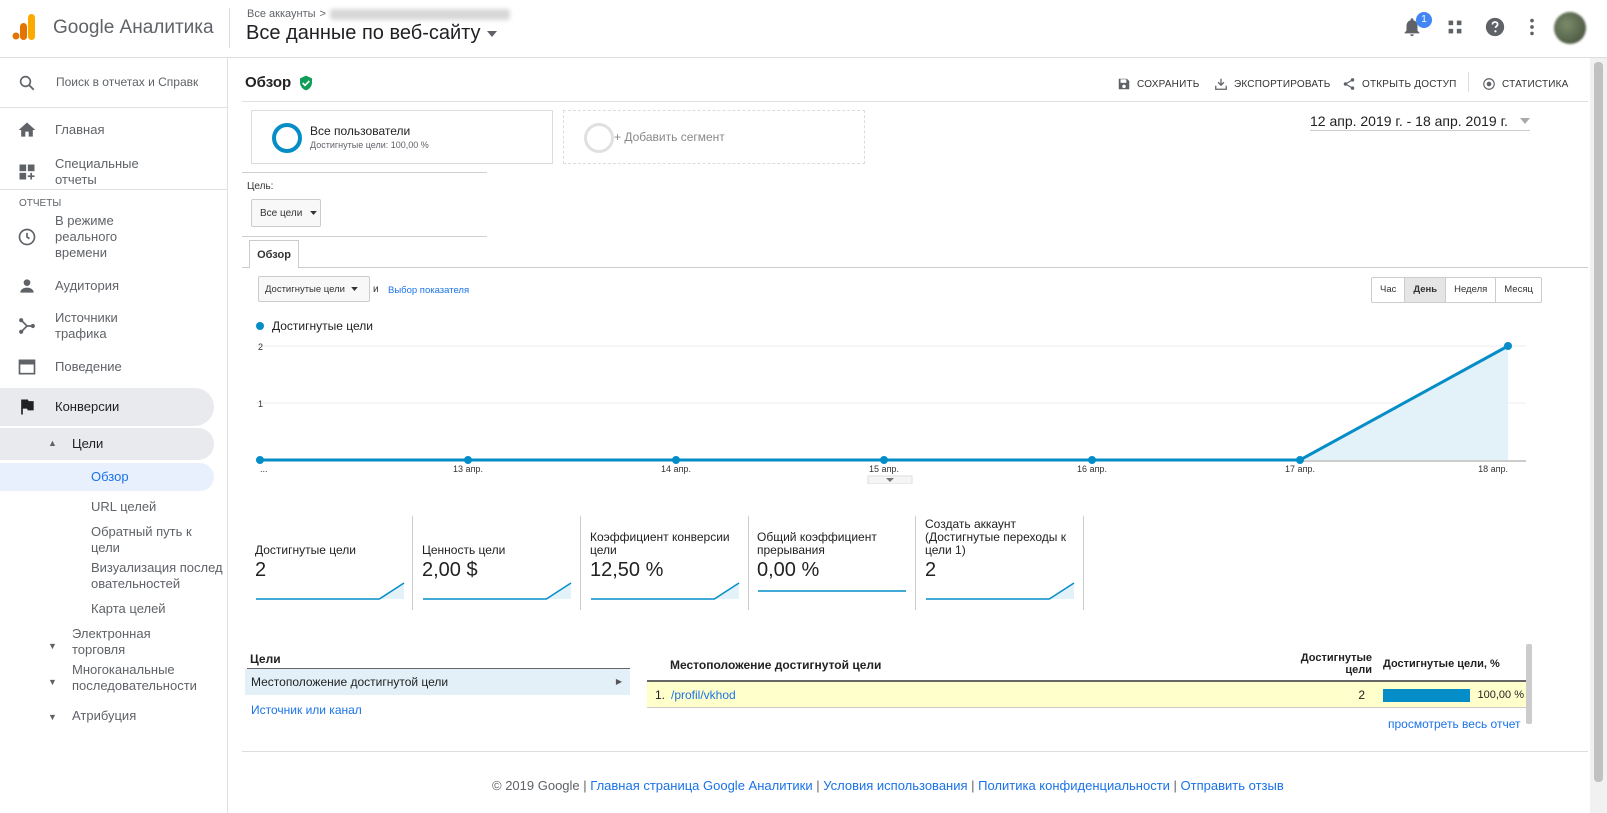  What do you see at coordinates (281, 14) in the screenshot?
I see `breadcrumb-root: Все аккаунты` at bounding box center [281, 14].